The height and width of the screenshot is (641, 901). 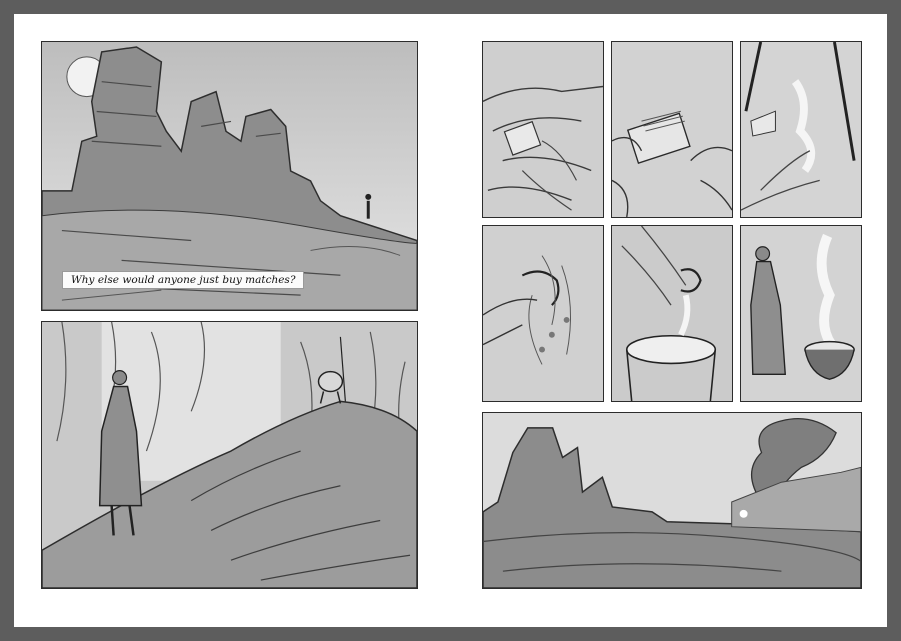 I want to click on panel-lighting-match, so click(x=801, y=129).